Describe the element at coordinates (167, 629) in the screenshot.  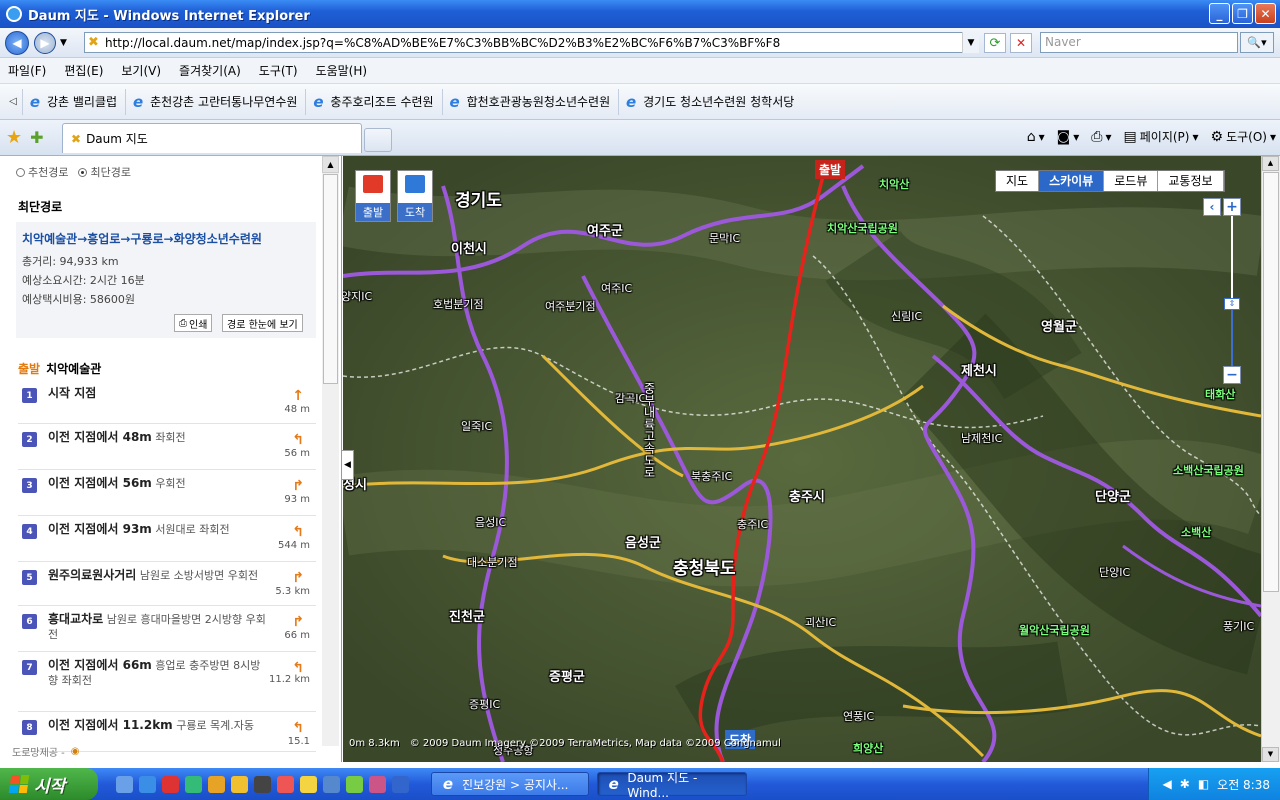
I see `route-step: 6 흥대교차로 남원로 흥대마을방면 2시방향 우회전 ↱ 66 m` at that location.